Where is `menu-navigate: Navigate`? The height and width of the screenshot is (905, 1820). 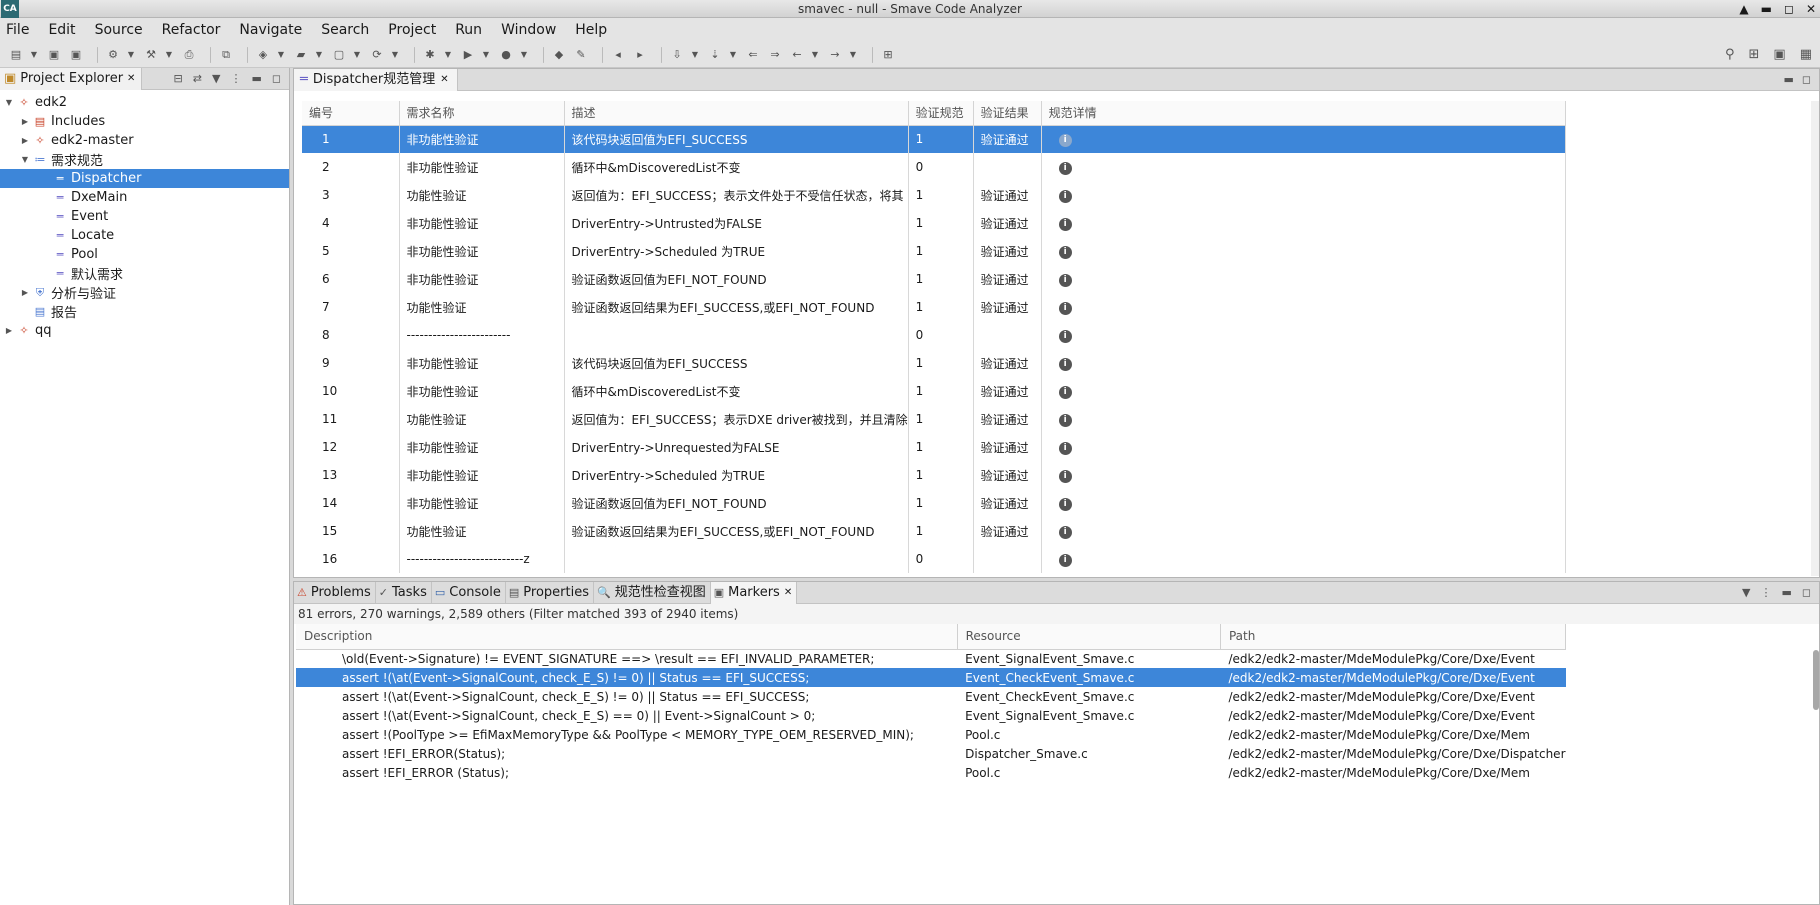 menu-navigate: Navigate is located at coordinates (270, 30).